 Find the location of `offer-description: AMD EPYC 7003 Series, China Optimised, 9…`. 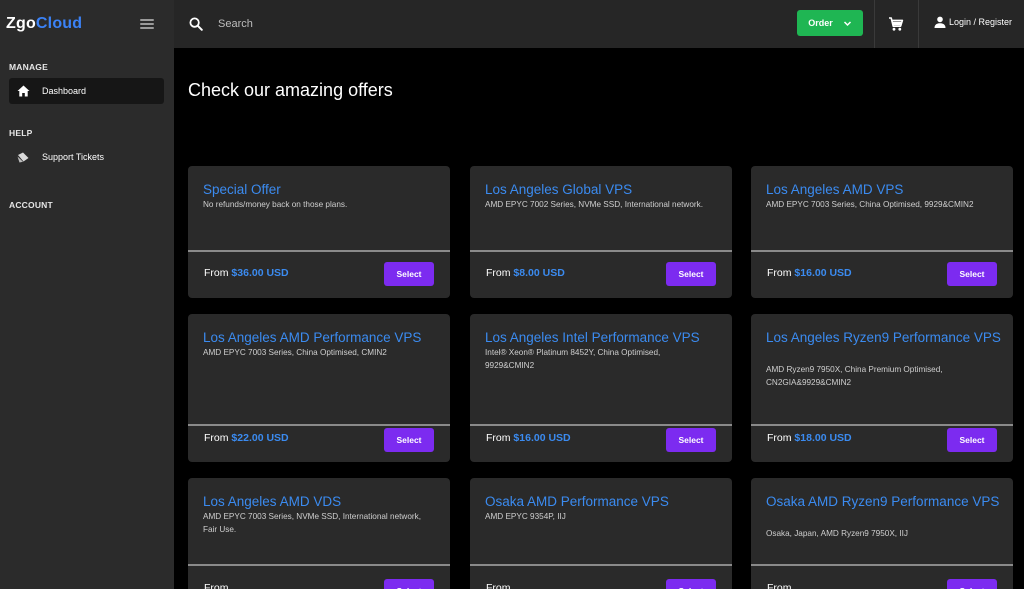

offer-description: AMD EPYC 7003 Series, China Optimised, 9… is located at coordinates (870, 204).